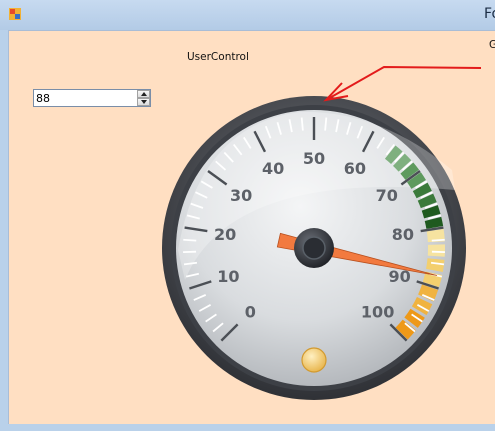  What do you see at coordinates (314, 158) in the screenshot?
I see `gauge-tick-label: 50` at bounding box center [314, 158].